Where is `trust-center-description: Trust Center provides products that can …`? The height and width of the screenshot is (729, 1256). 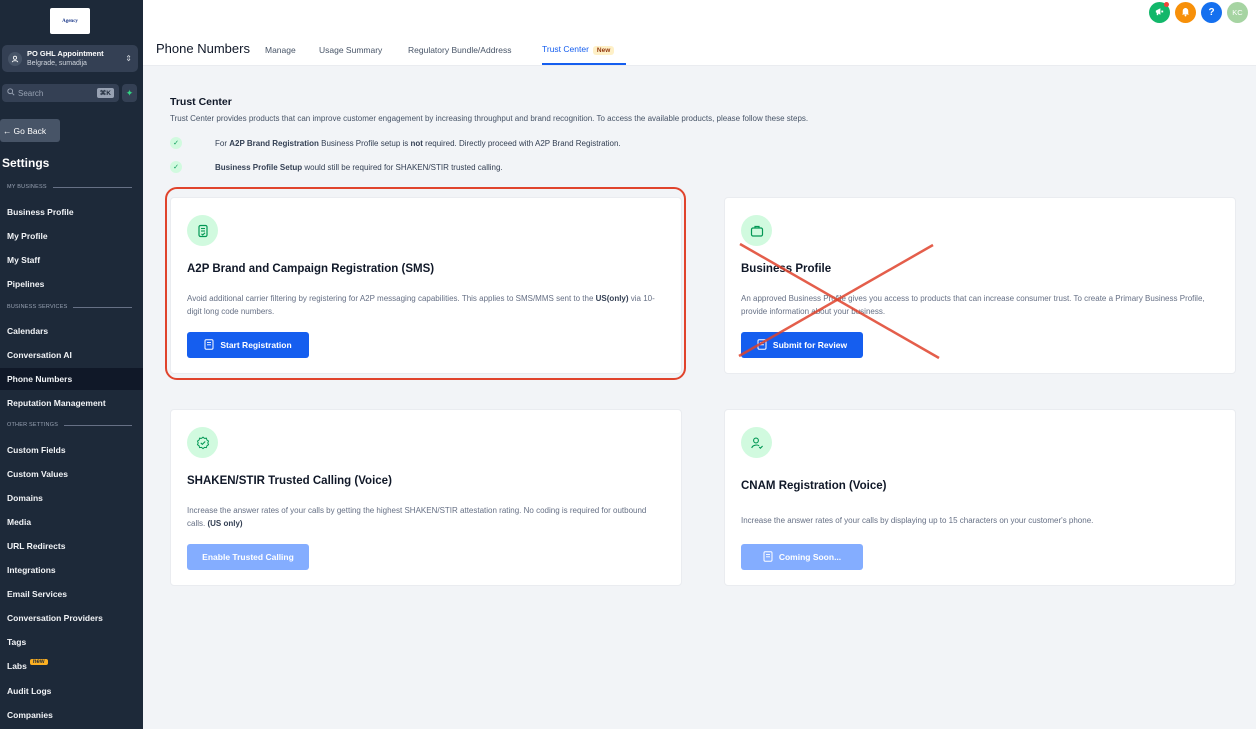
trust-center-description: Trust Center provides products that can … is located at coordinates (489, 118).